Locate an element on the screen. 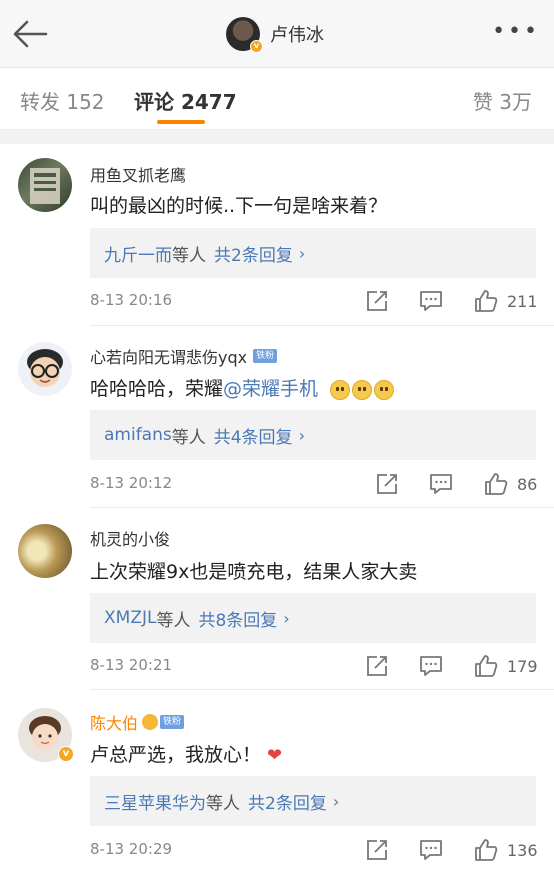 Image resolution: width=554 pixels, height=886 pixels. comment-text: 上次荣耀9x也是喷充电，结果人家大卖 is located at coordinates (254, 572).